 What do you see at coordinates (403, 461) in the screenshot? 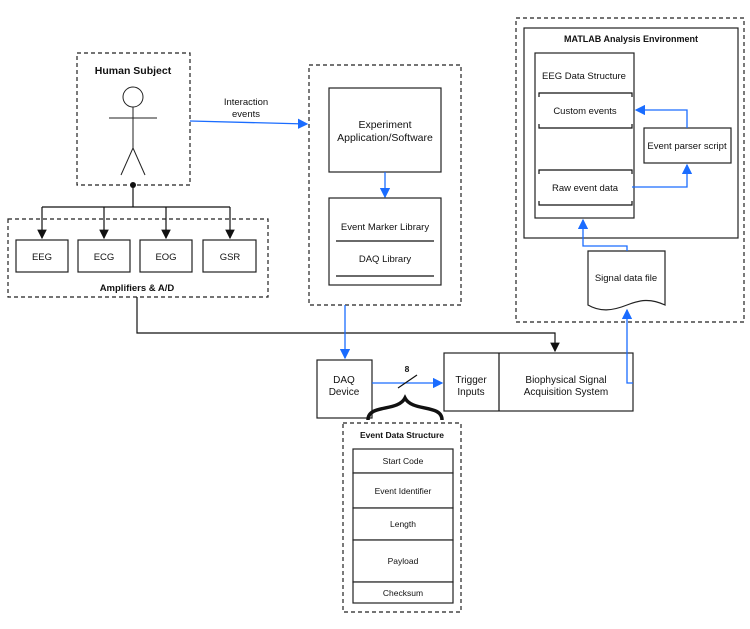
I see `field-label: Start Code` at bounding box center [403, 461].